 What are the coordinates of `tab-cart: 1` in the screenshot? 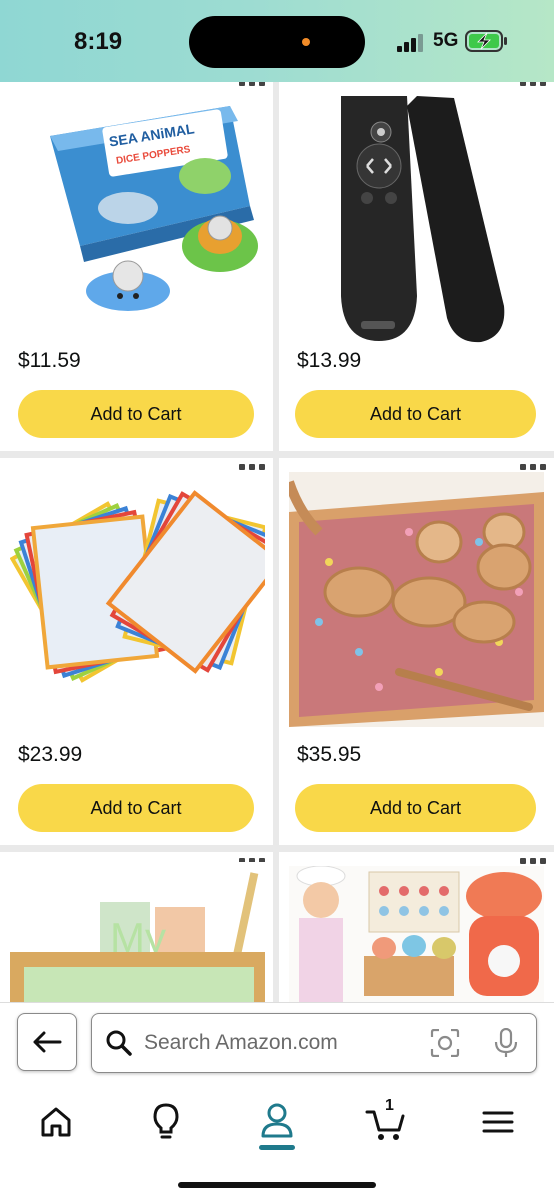 It's located at (387, 1120).